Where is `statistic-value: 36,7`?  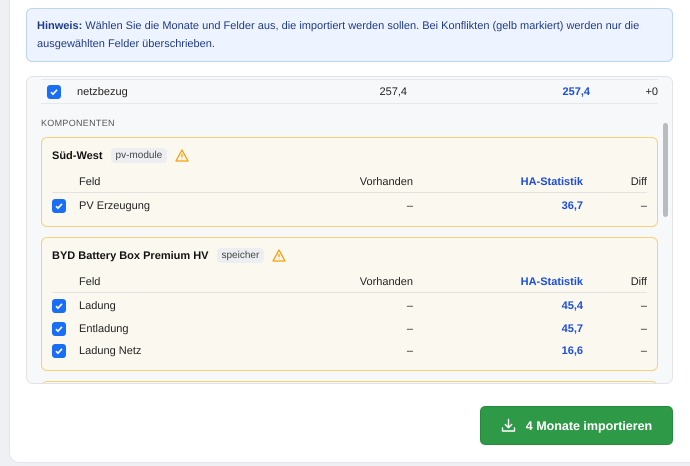 statistic-value: 36,7 is located at coordinates (571, 206).